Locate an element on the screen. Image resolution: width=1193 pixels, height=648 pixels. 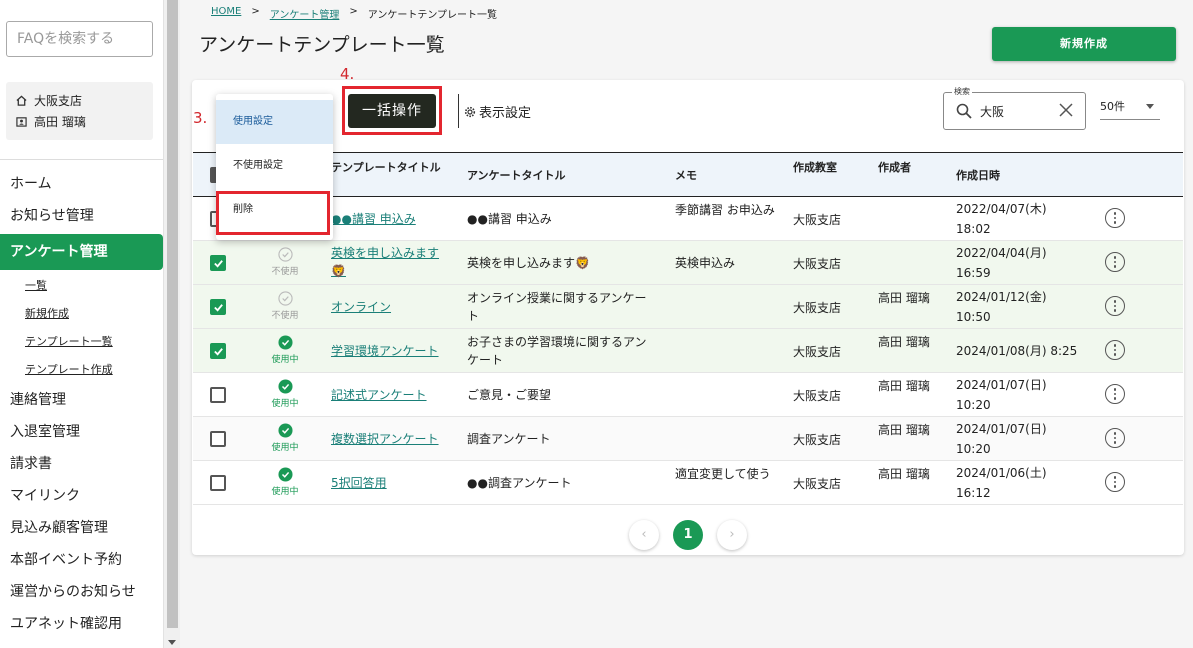
sidebar-scrollbar is located at coordinates (171, 324).